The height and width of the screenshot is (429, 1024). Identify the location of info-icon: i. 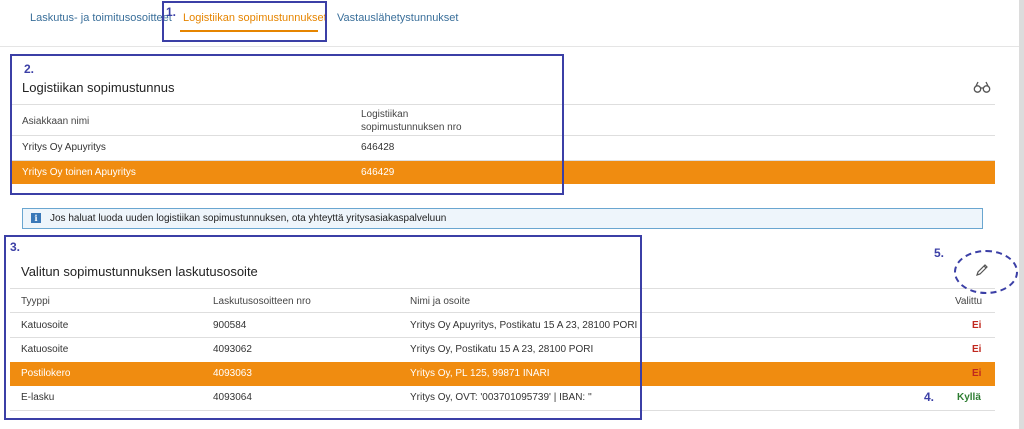
(36, 218).